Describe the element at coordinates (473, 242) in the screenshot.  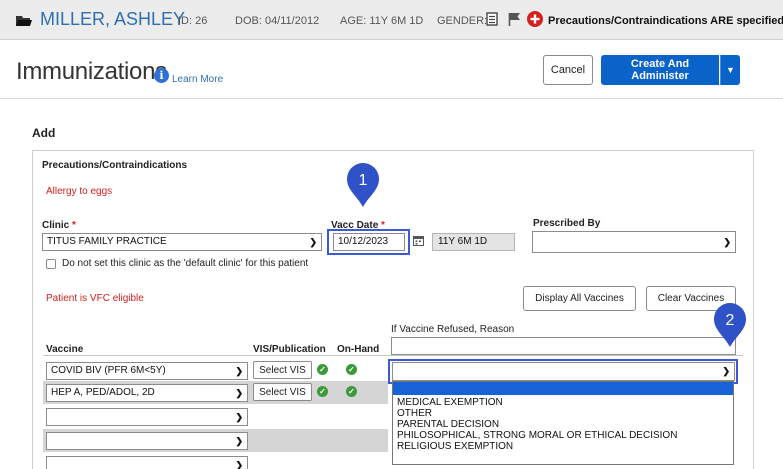
I see `age-at-vaccination: 11Y 6M 1D` at that location.